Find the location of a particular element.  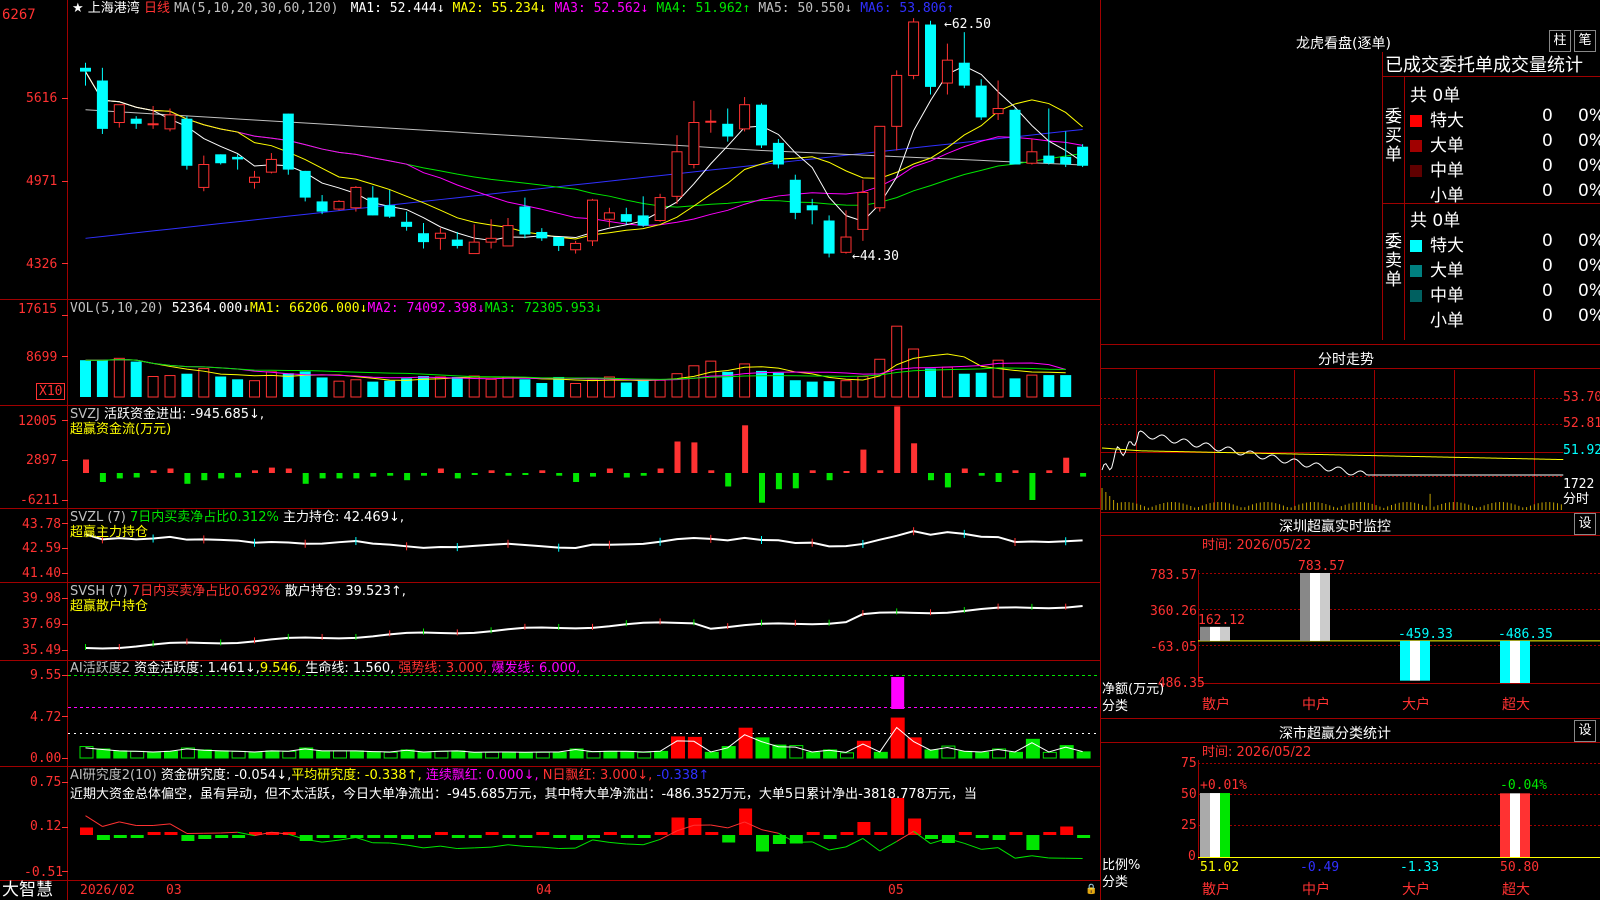

svzj-tick: 2897 is located at coordinates (42, 460).